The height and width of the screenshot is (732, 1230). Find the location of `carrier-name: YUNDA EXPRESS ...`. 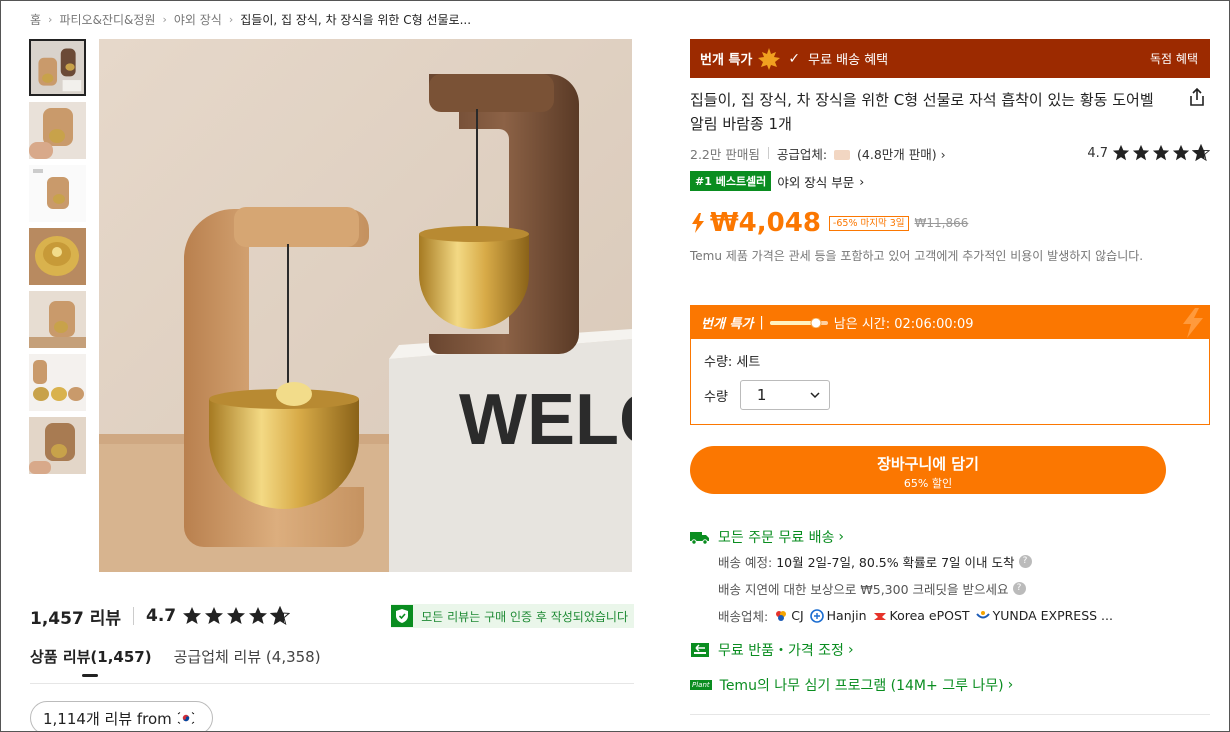

carrier-name: YUNDA EXPRESS ... is located at coordinates (1052, 615).